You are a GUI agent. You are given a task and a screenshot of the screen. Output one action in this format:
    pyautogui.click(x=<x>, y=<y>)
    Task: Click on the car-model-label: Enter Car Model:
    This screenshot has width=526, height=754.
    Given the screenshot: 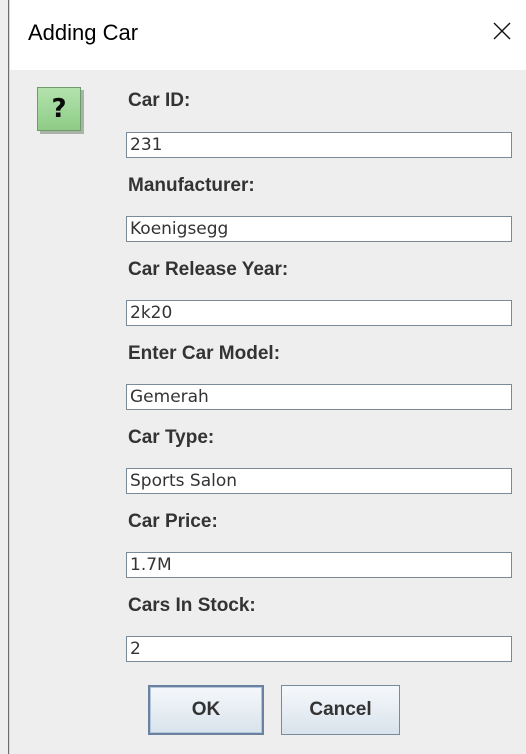 What is the action you would take?
    pyautogui.click(x=204, y=353)
    